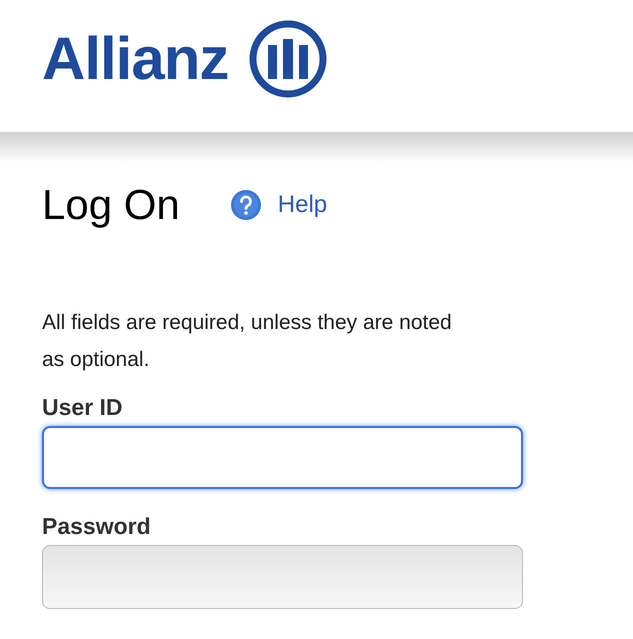  Describe the element at coordinates (303, 205) in the screenshot. I see `help-link: Help` at that location.